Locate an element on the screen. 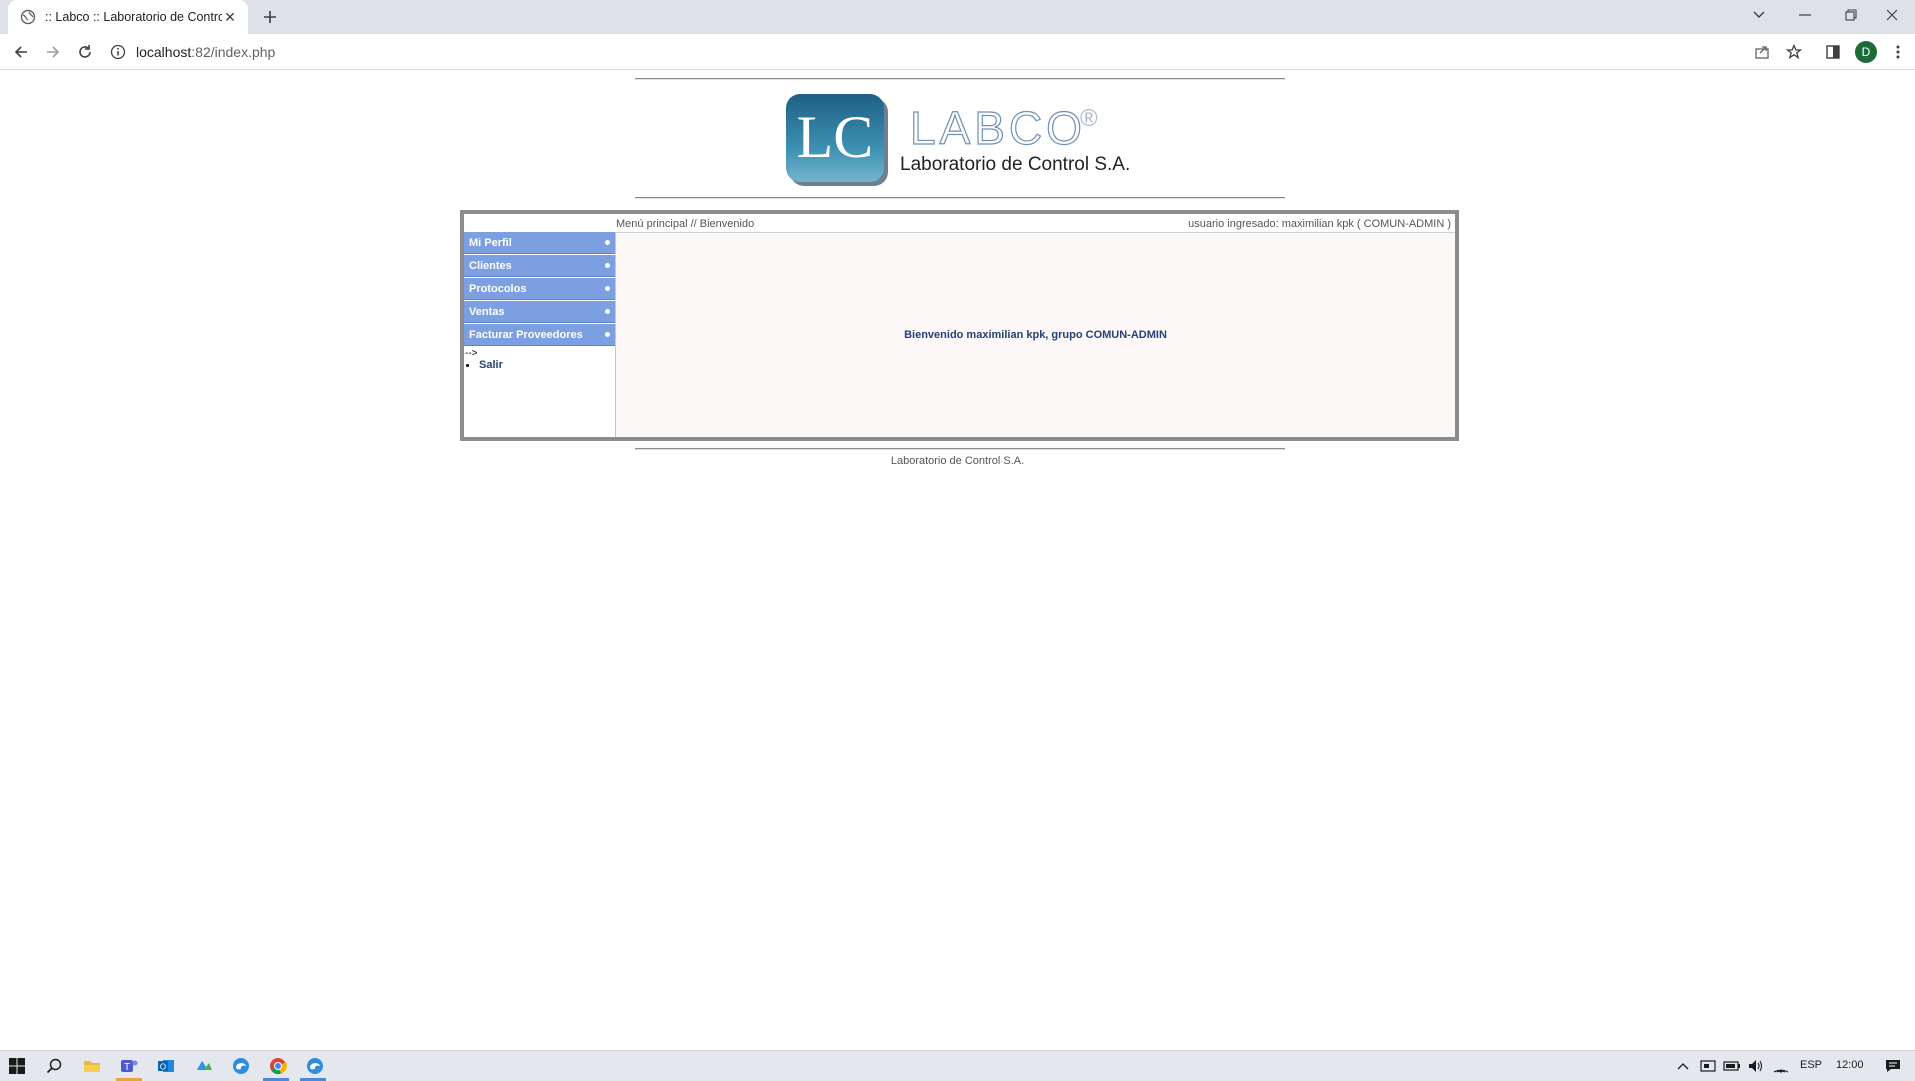 The height and width of the screenshot is (1081, 1915). url-text: localhost:82/index.php is located at coordinates (205, 52).